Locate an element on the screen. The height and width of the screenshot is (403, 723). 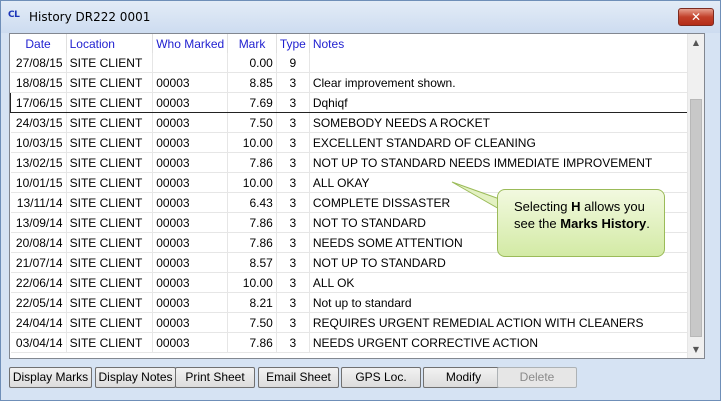
table-row: 27/08/15 SITE CLIENT 0.00 9 is located at coordinates (357, 63).